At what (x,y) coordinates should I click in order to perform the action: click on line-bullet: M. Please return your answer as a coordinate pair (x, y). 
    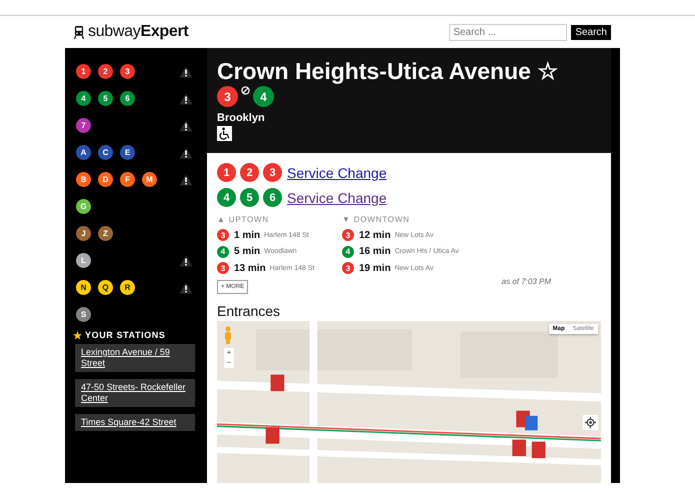
    Looking at the image, I should click on (149, 179).